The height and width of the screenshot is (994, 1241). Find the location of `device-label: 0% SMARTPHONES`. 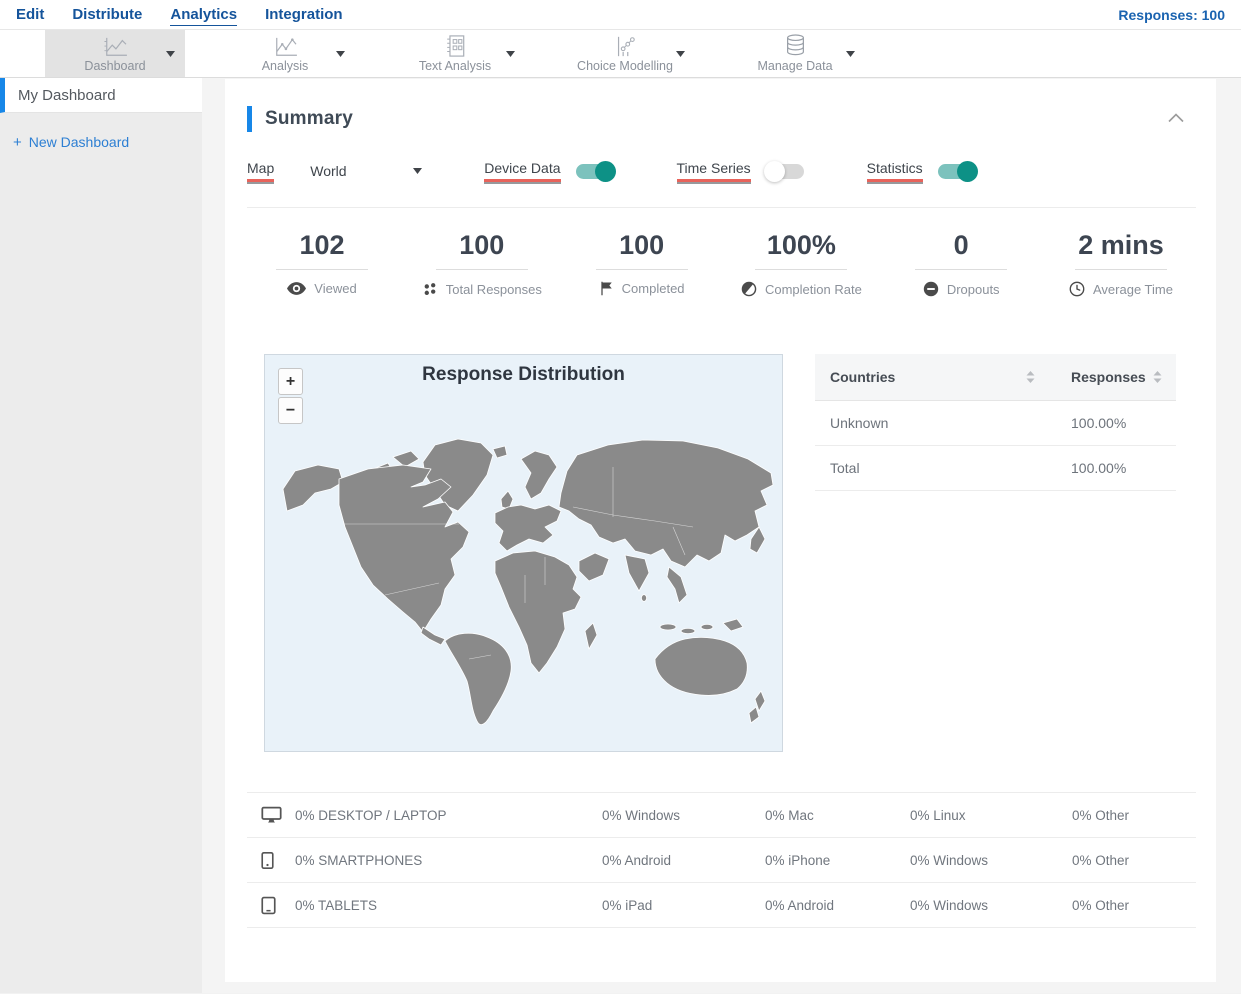

device-label: 0% SMARTPHONES is located at coordinates (359, 860).